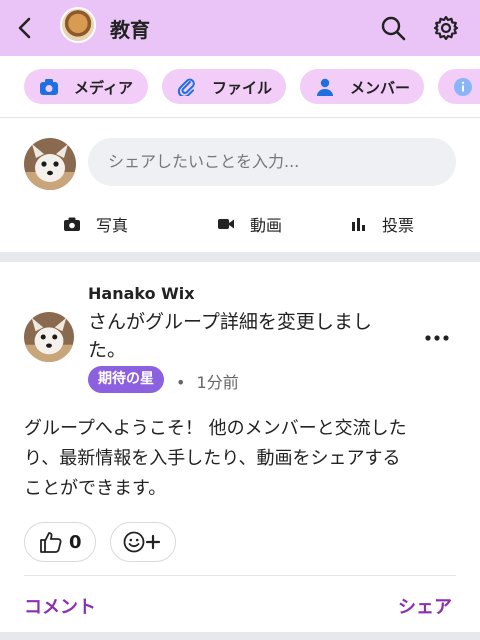  What do you see at coordinates (325, 87) in the screenshot?
I see `person-icon` at bounding box center [325, 87].